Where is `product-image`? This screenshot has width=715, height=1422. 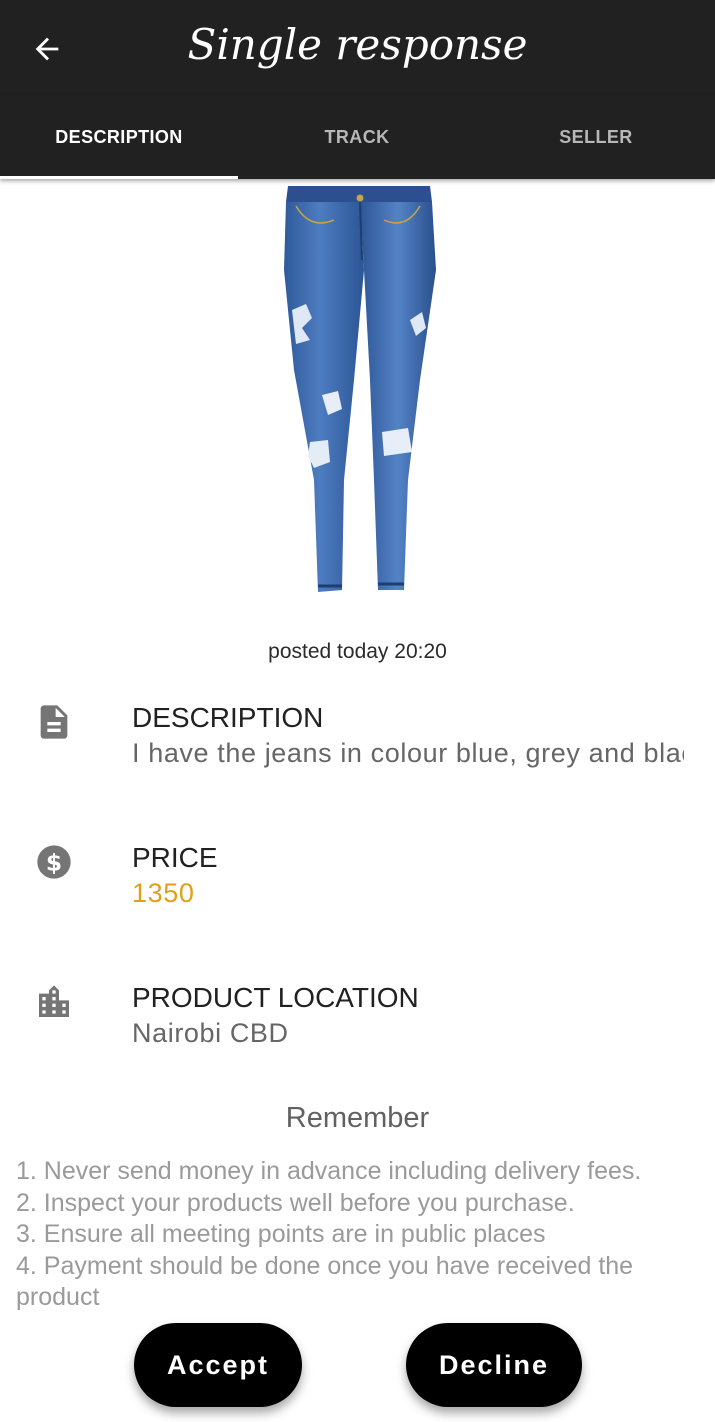
product-image is located at coordinates (360, 390).